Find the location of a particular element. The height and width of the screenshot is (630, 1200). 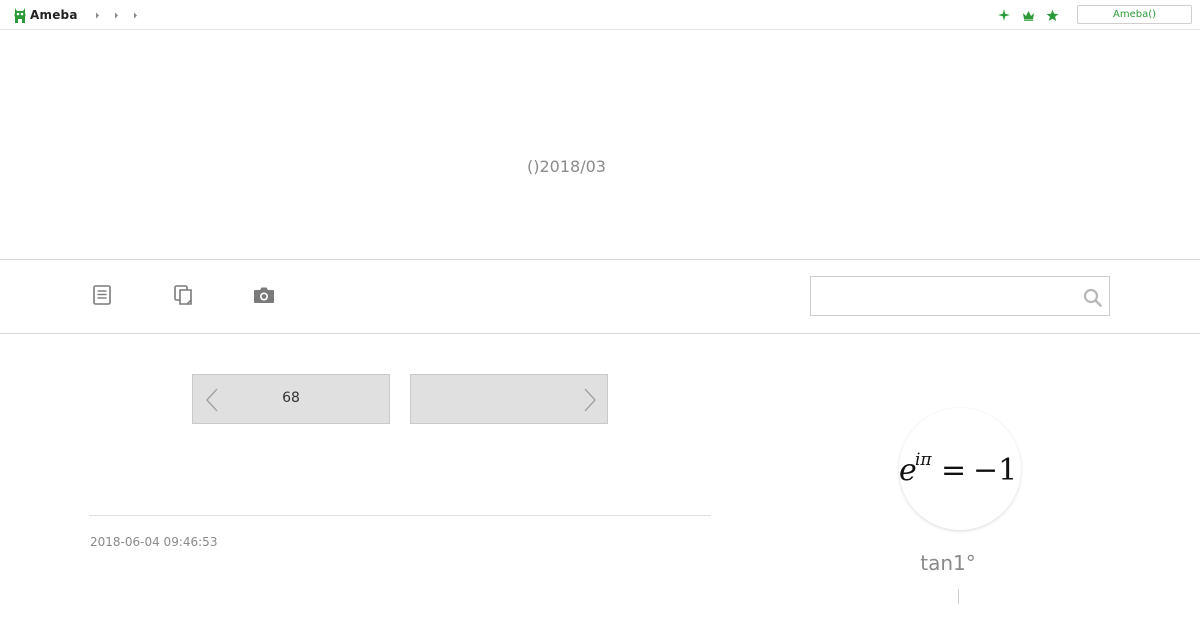

blog-nav is located at coordinates (600, 297).